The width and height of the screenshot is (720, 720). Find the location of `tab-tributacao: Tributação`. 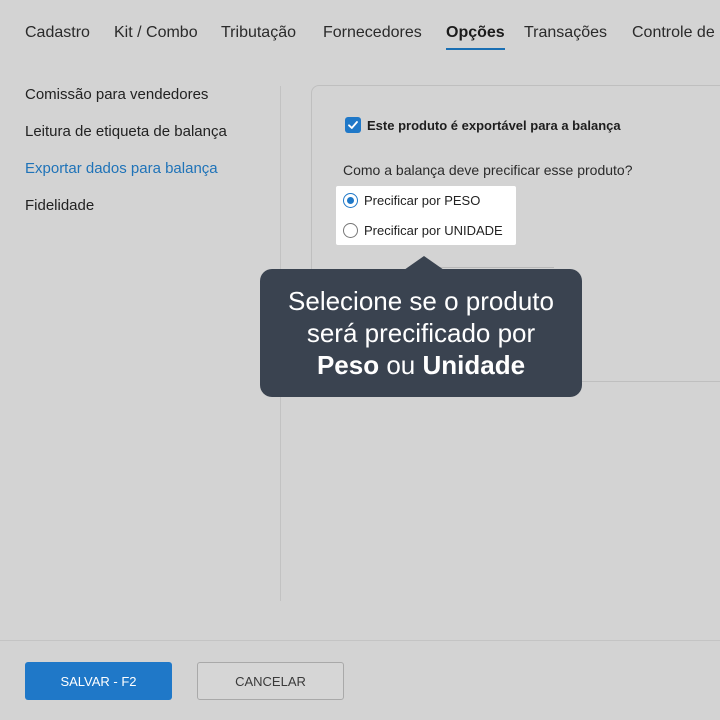

tab-tributacao: Tributação is located at coordinates (258, 36).